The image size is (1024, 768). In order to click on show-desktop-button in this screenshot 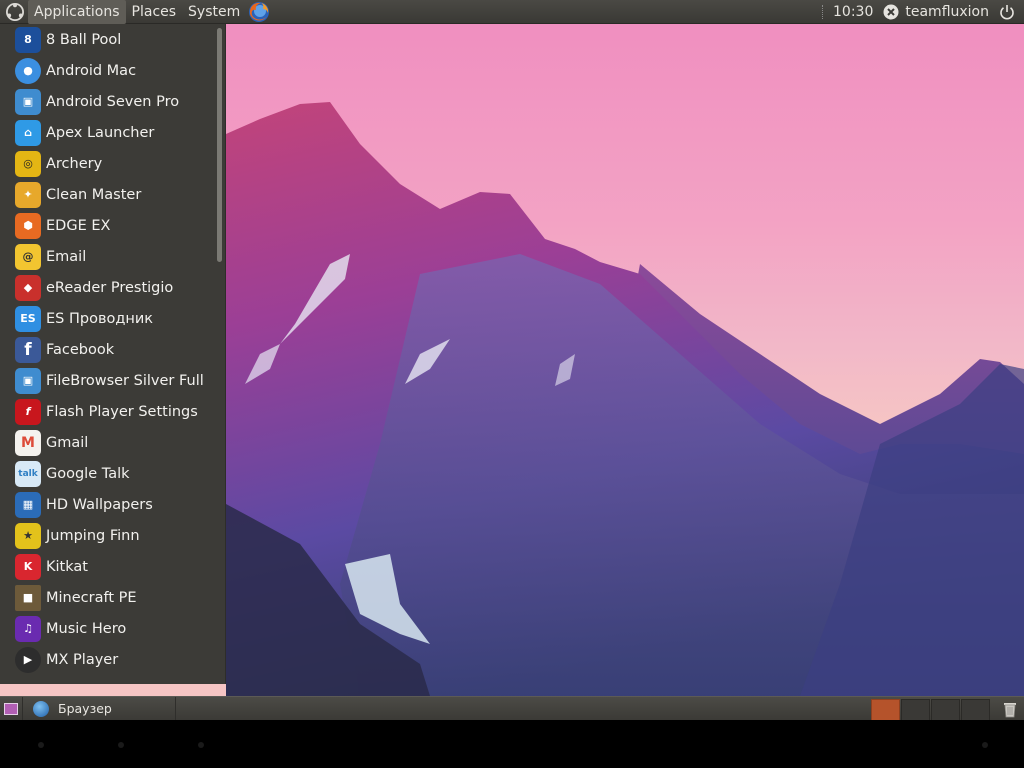, I will do `click(11, 709)`.